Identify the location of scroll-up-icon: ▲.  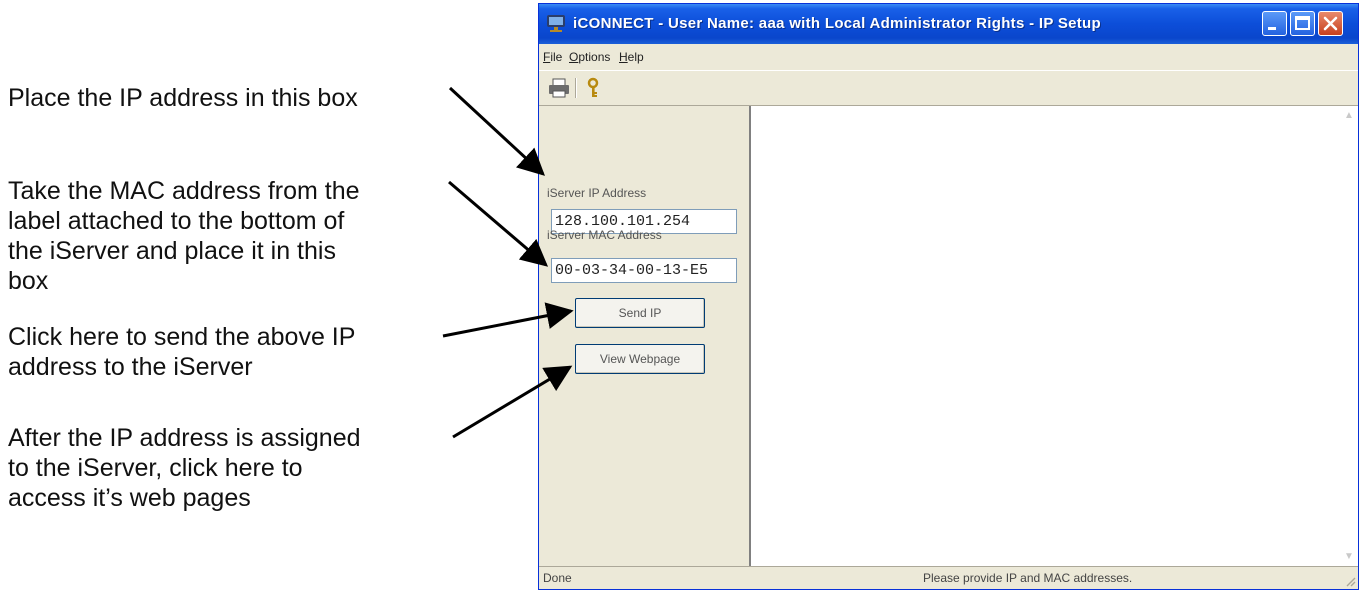
(1349, 116).